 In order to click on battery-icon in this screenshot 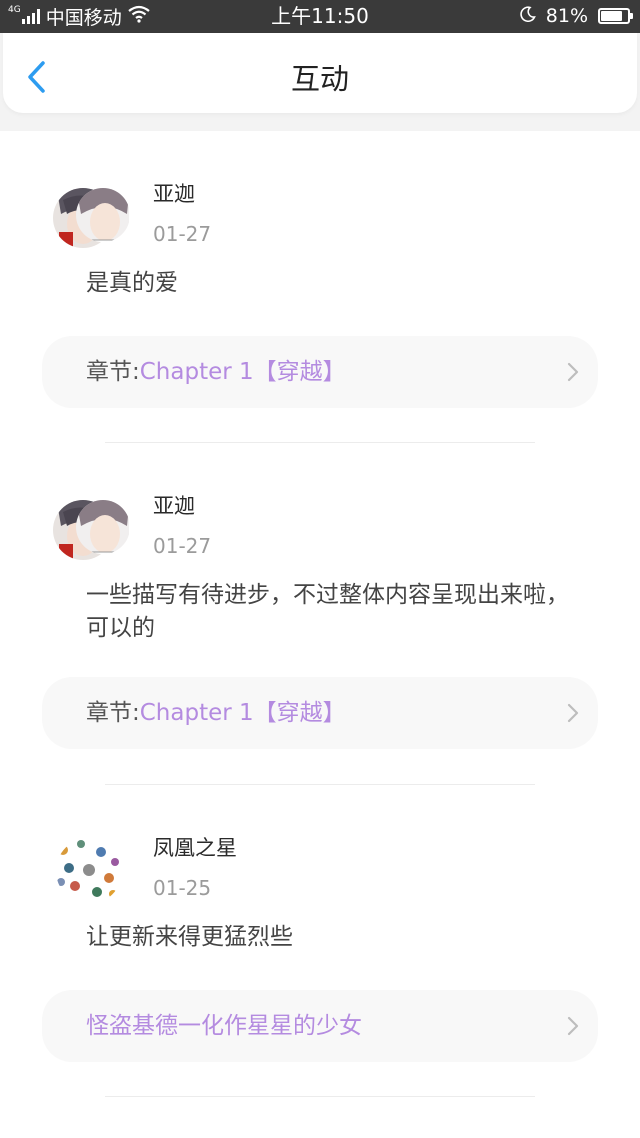, I will do `click(615, 16)`.